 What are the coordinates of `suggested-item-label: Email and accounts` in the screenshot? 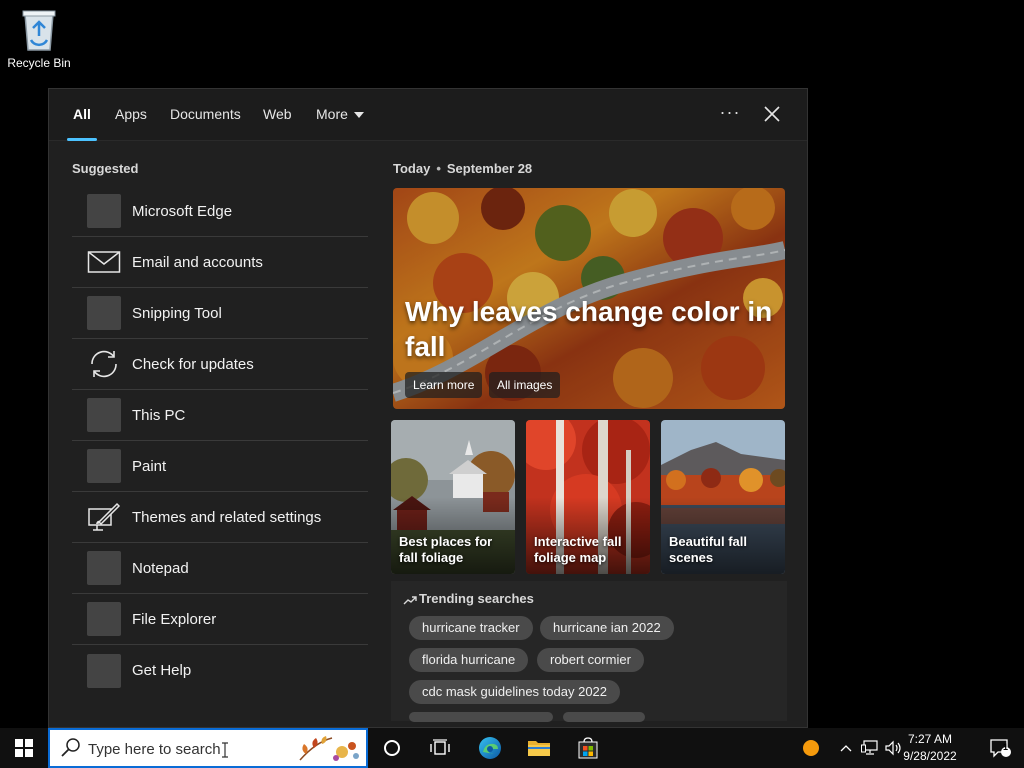 It's located at (197, 262).